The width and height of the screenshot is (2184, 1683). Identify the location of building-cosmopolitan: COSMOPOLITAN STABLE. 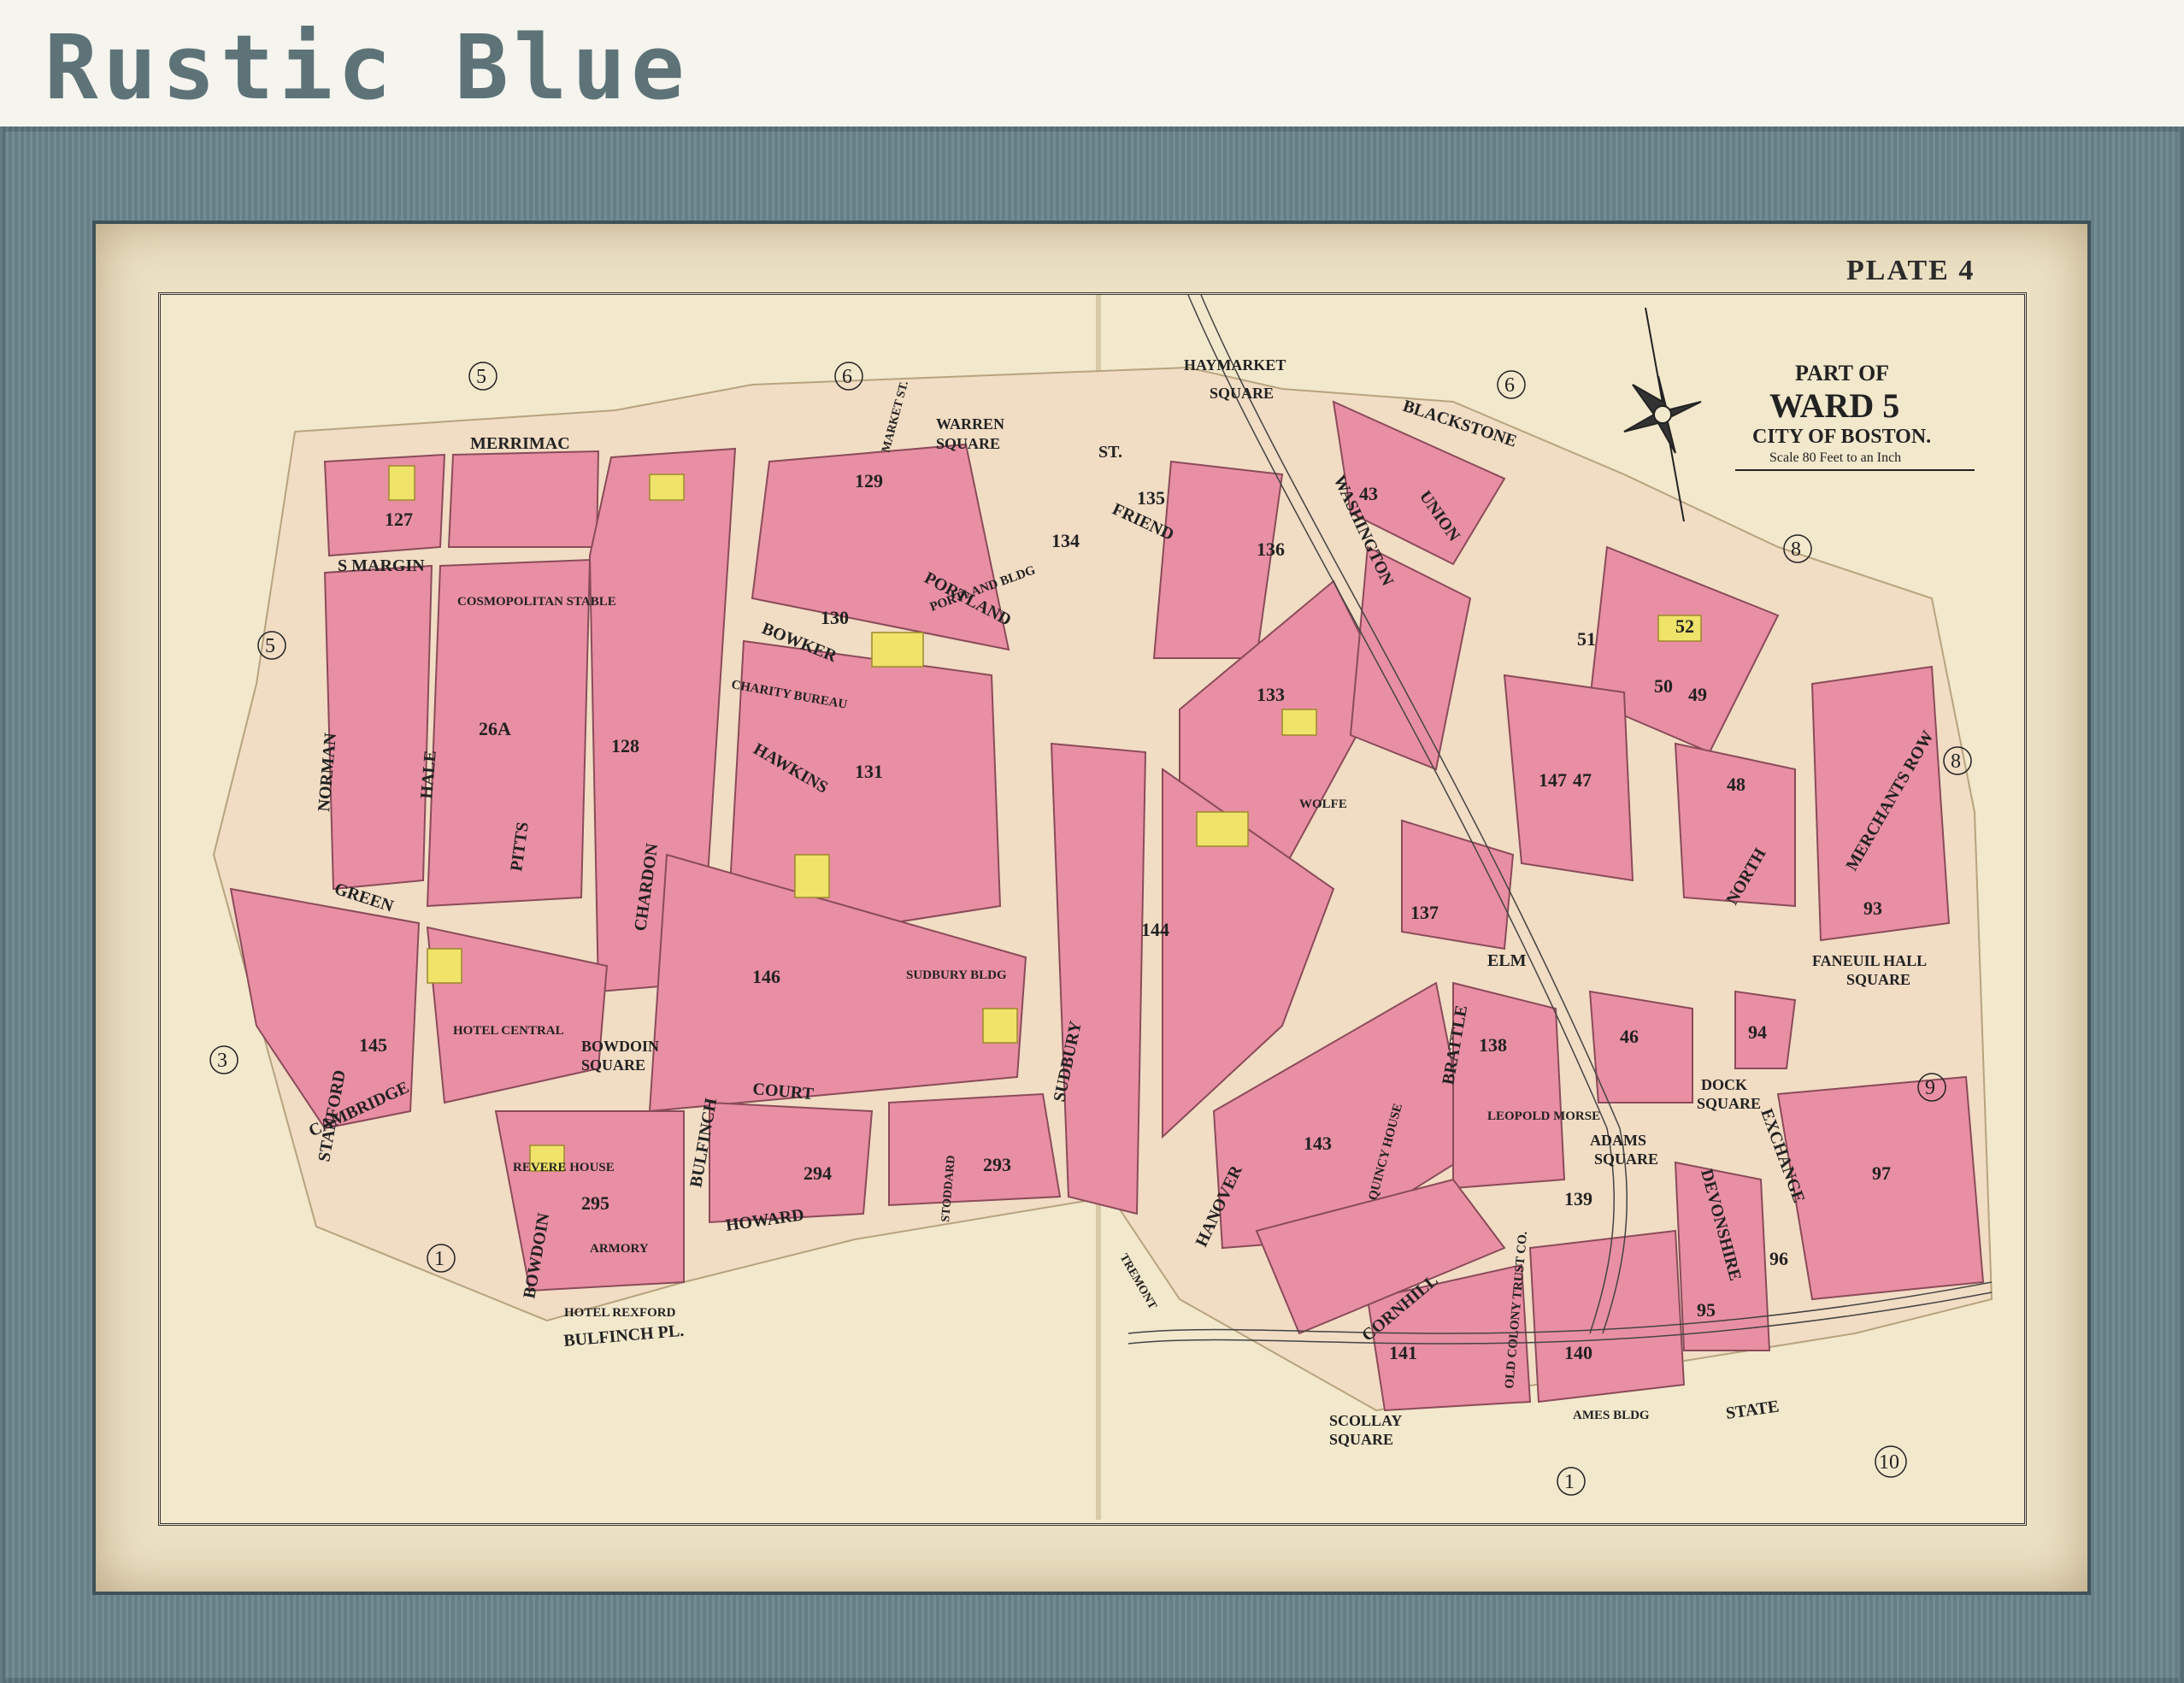
(537, 602).